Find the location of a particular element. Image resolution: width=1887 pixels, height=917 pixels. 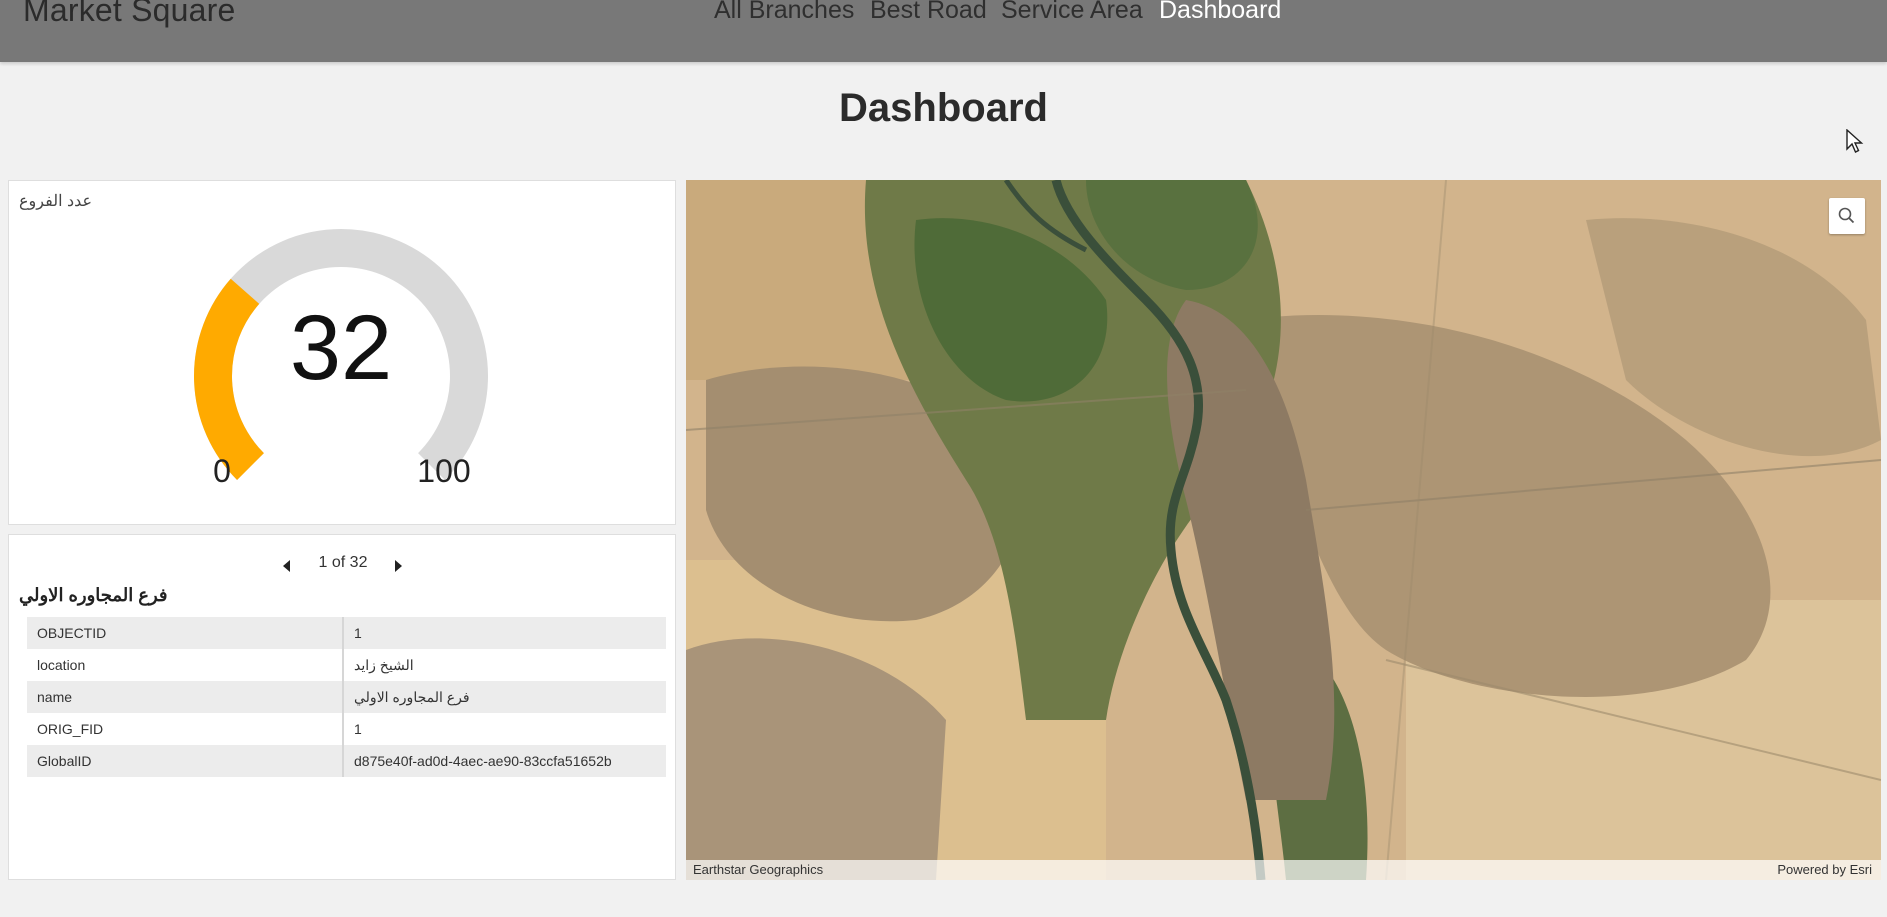

attribute-key: location is located at coordinates (185, 665).